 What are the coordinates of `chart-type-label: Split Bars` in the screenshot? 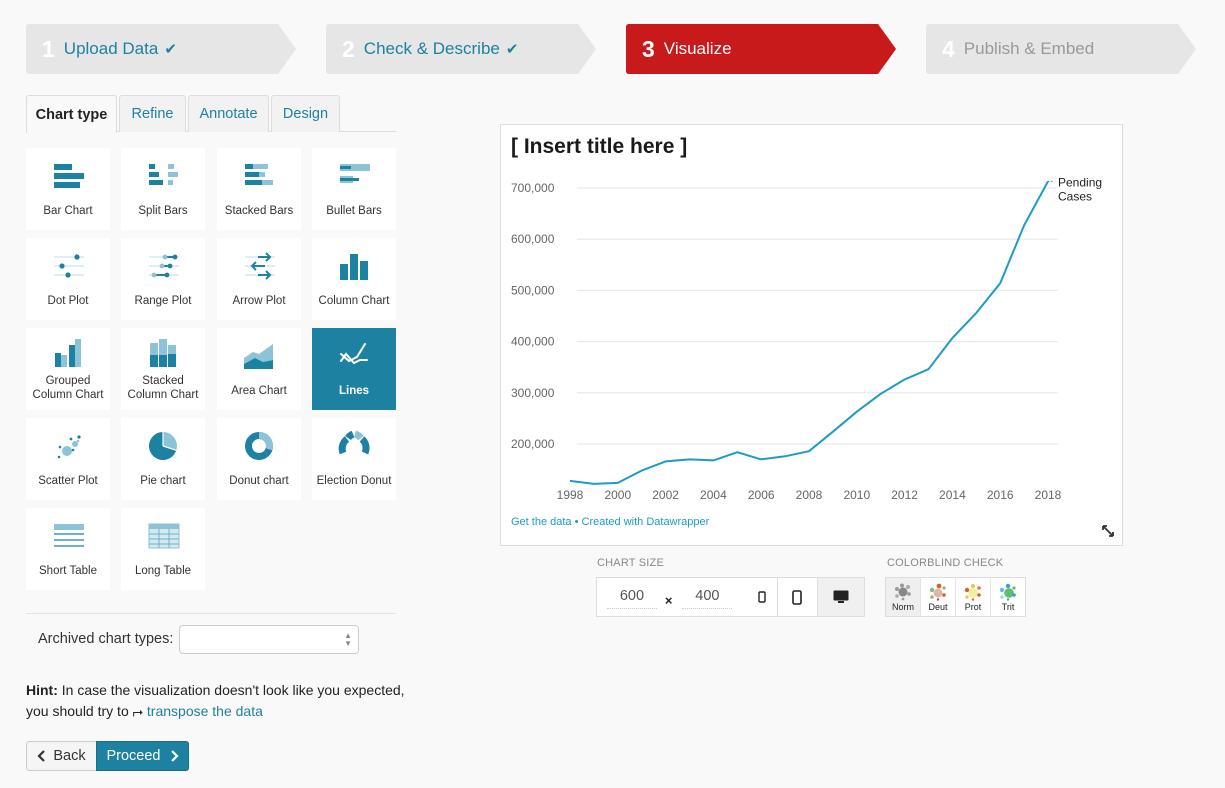 It's located at (163, 211).